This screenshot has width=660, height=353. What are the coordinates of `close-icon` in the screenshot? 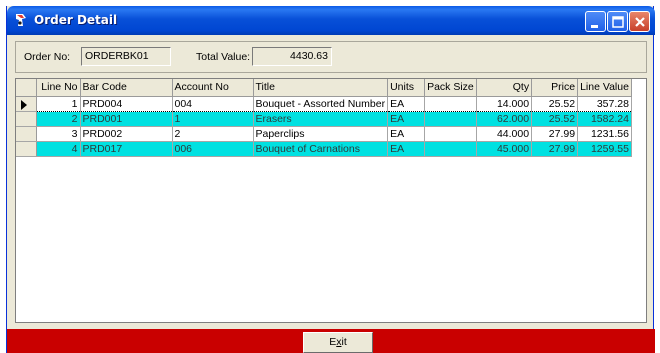 It's located at (640, 22).